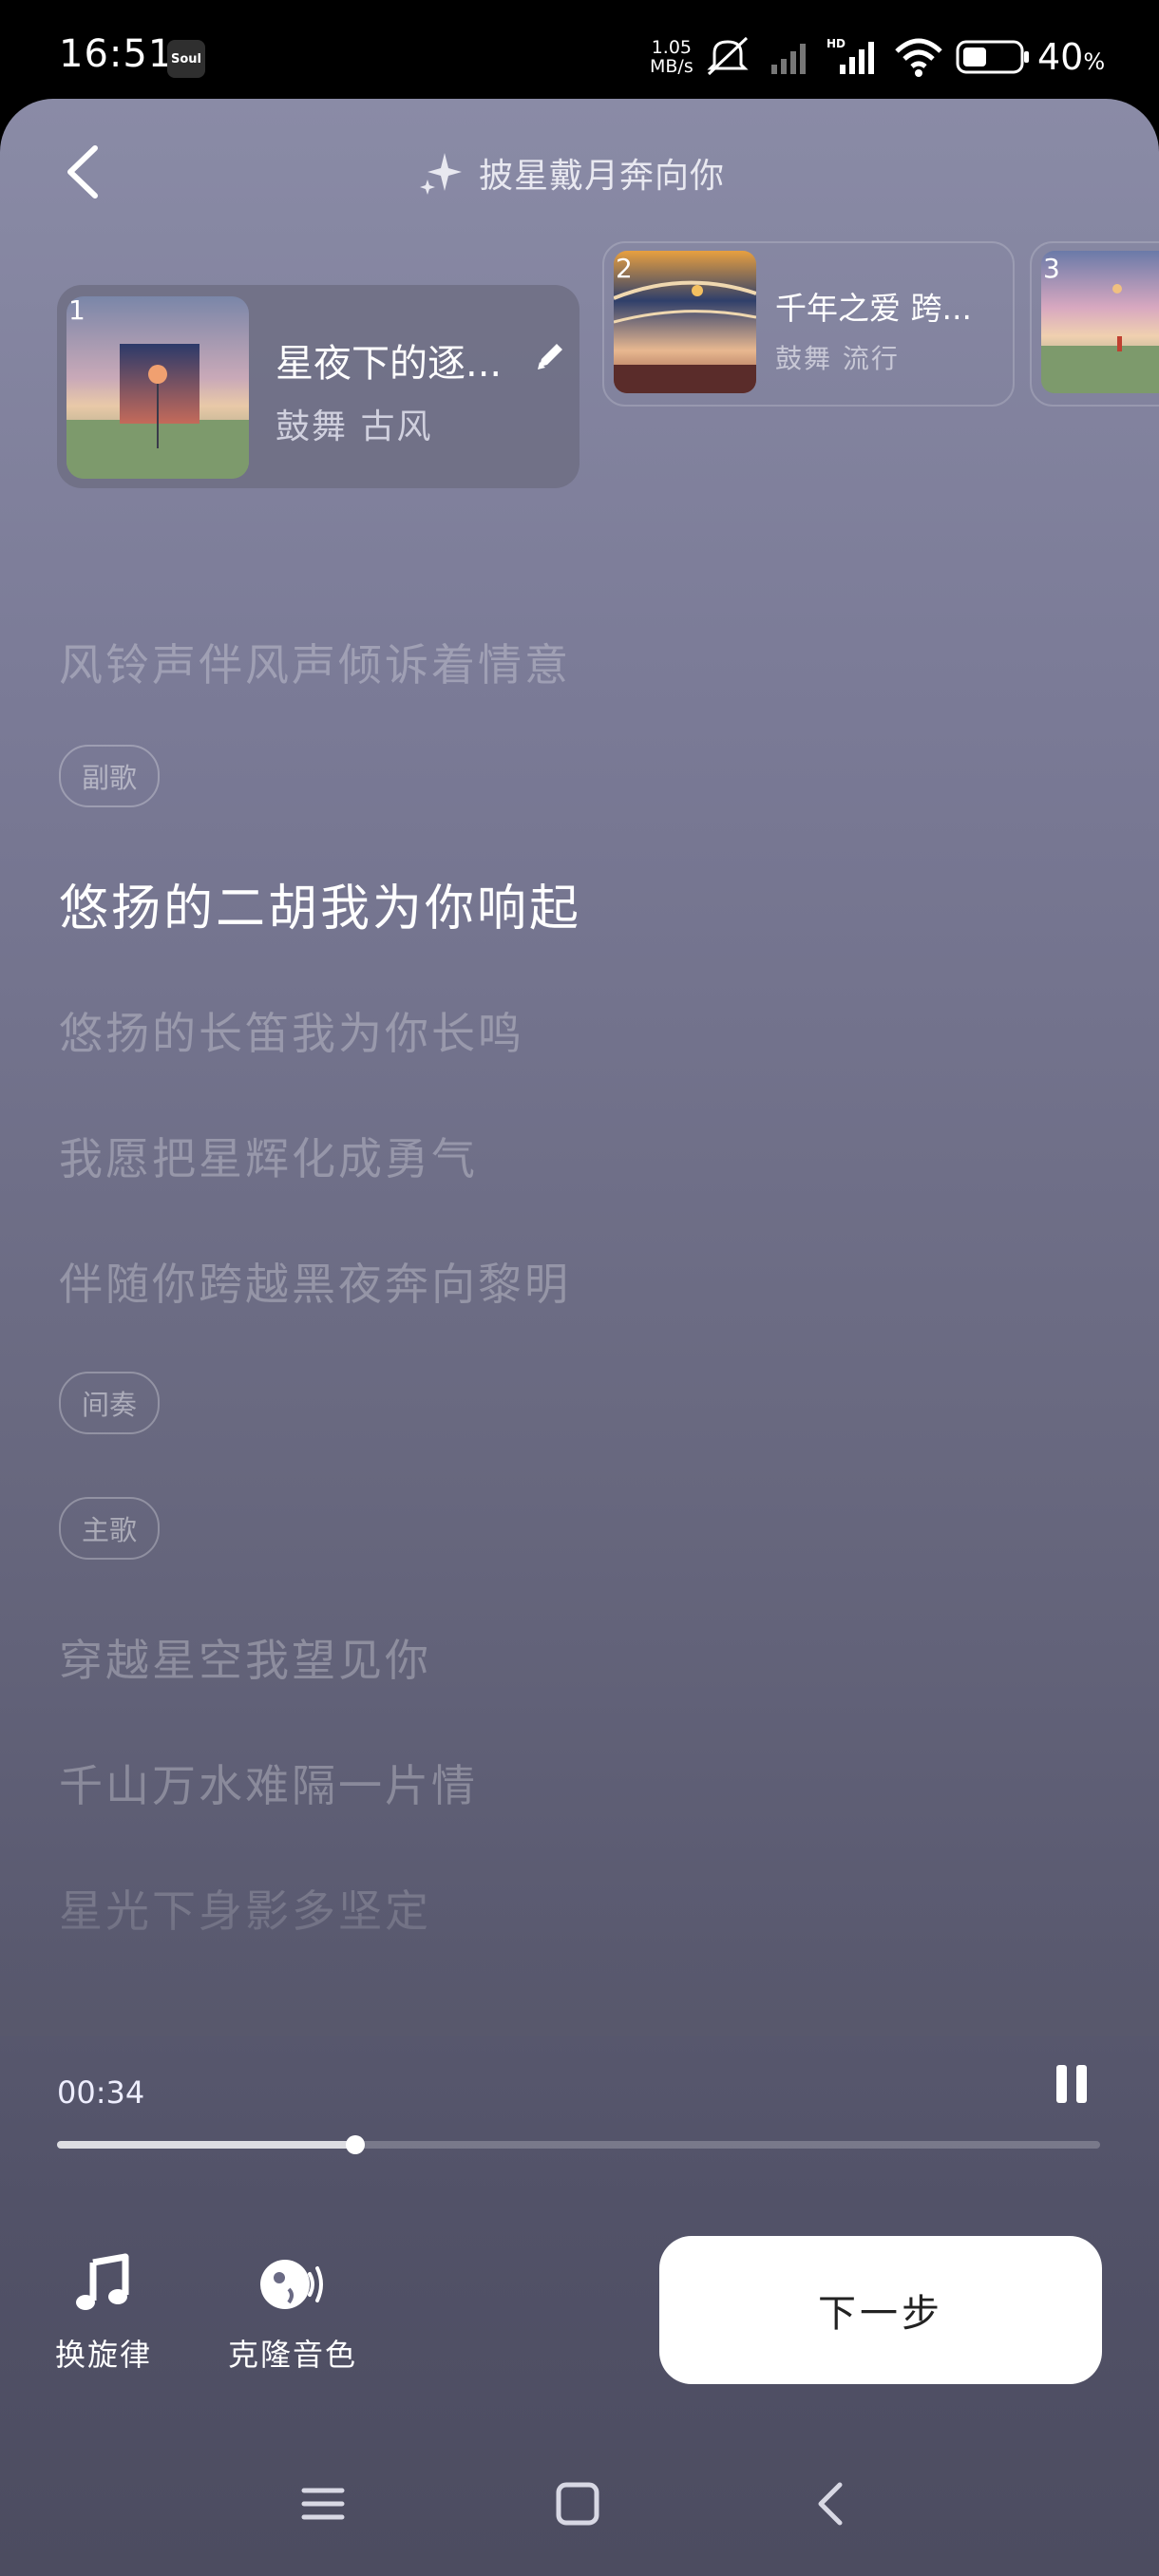 The width and height of the screenshot is (1159, 2576). I want to click on page-title: 披星戴月奔向你, so click(602, 176).